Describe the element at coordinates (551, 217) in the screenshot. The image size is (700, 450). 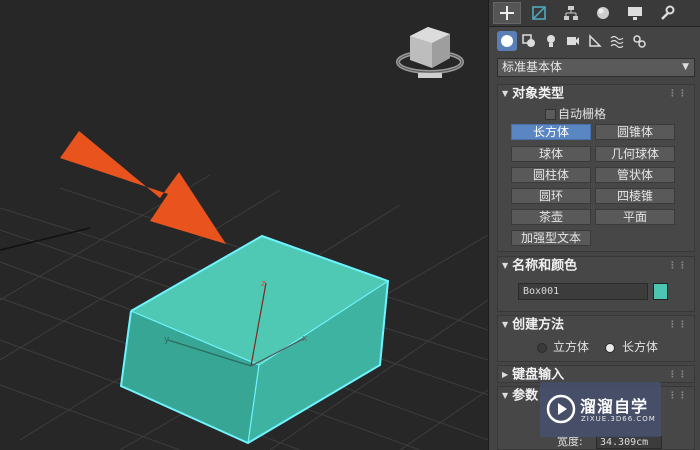
I see `teapot-button: 茶壶` at that location.